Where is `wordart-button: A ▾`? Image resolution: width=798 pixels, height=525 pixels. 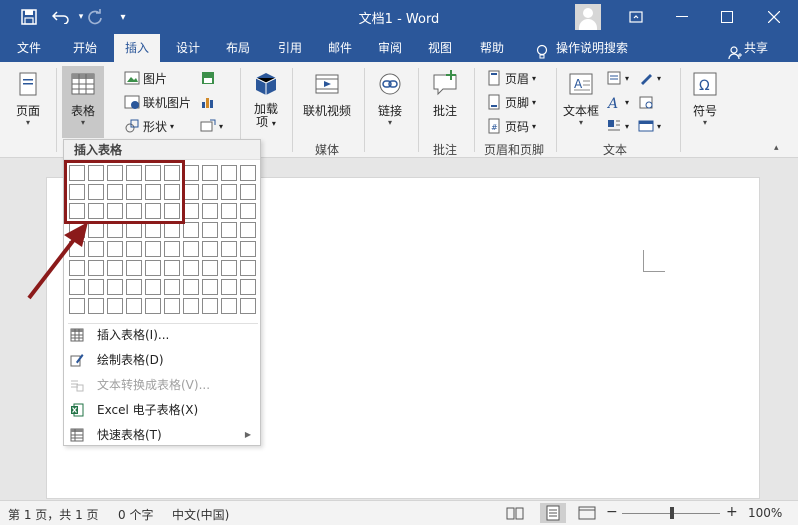 wordart-button: A ▾ is located at coordinates (617, 102).